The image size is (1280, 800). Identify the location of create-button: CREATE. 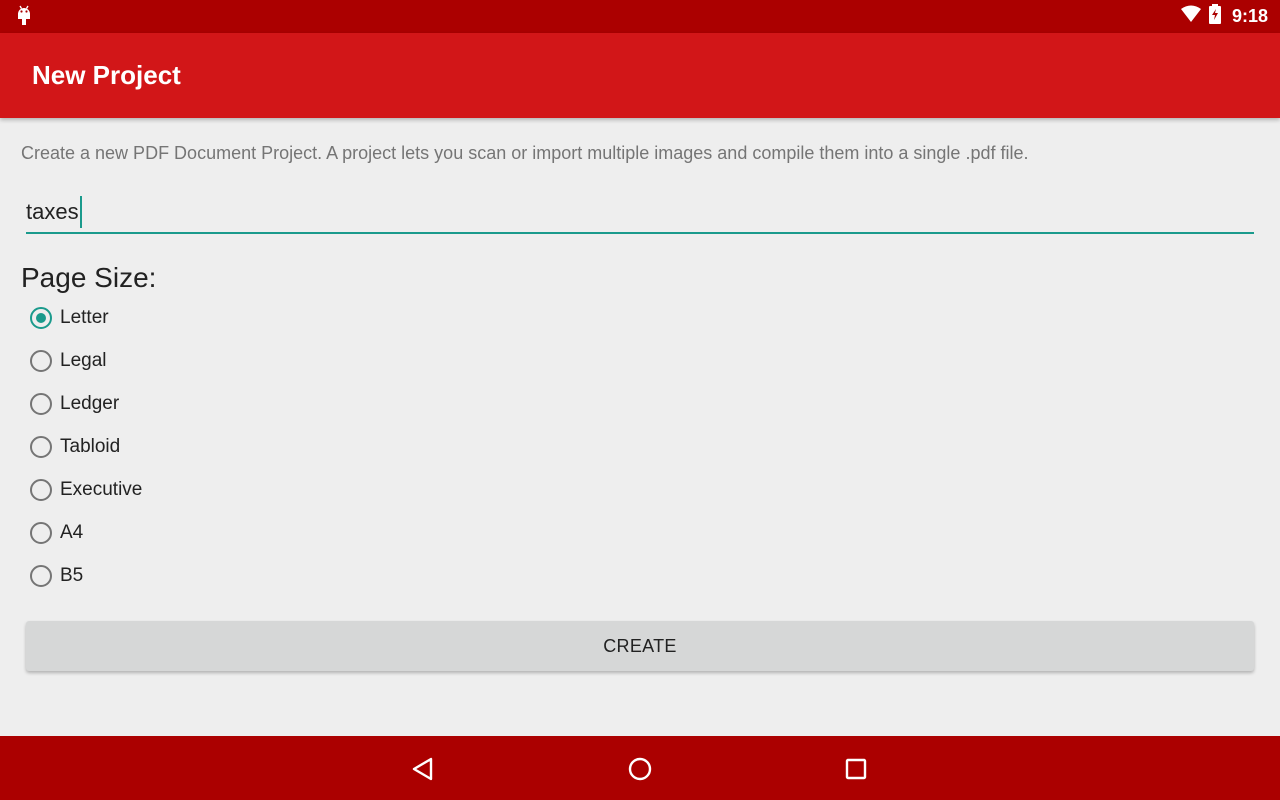
(640, 646).